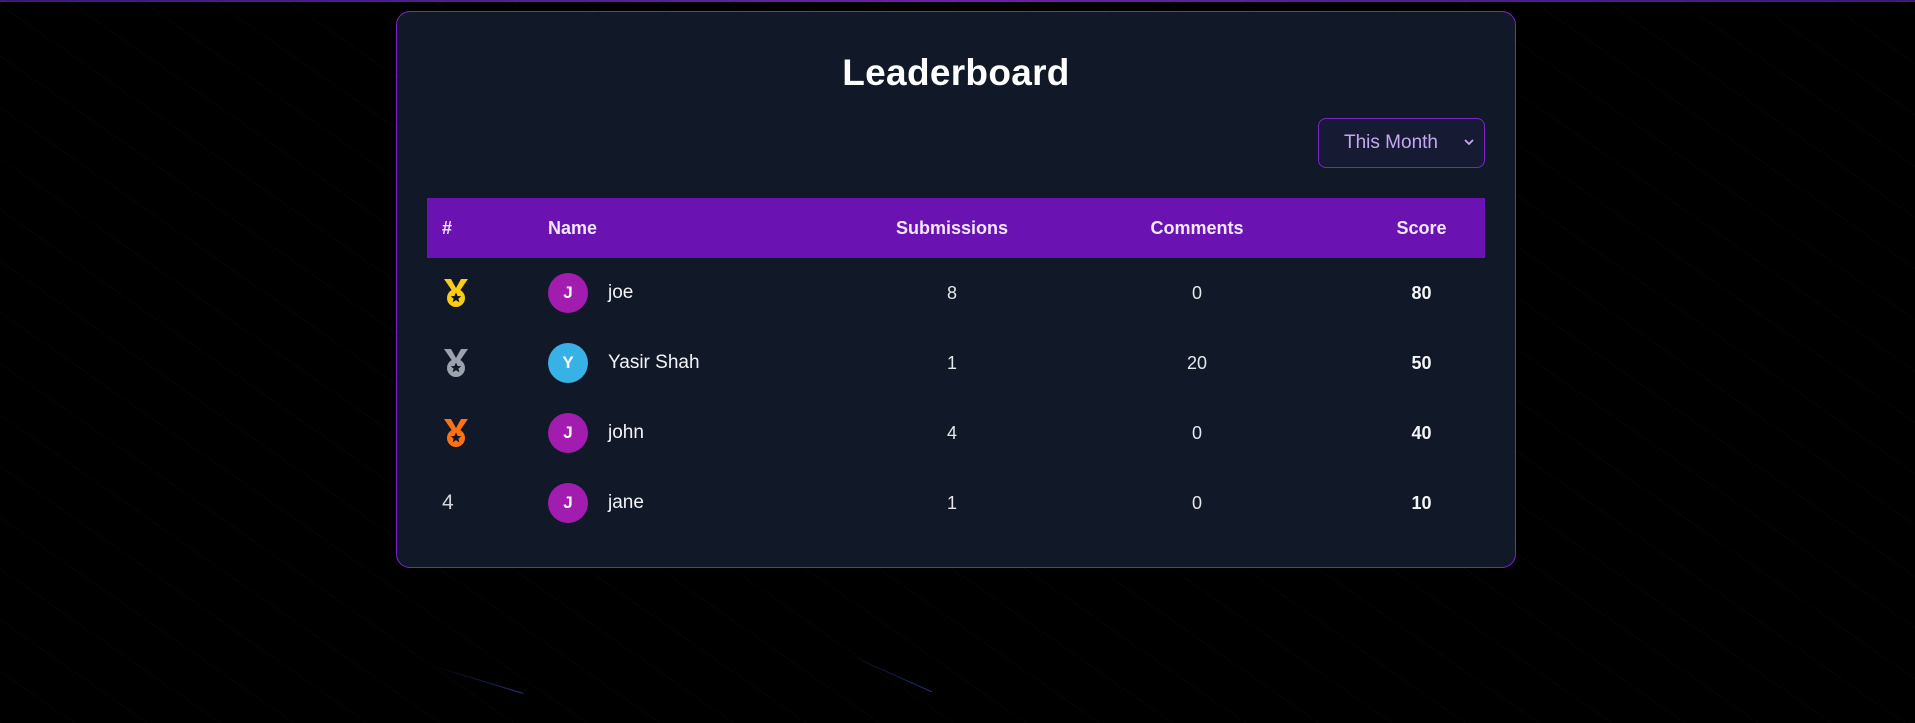 The height and width of the screenshot is (723, 1915). Describe the element at coordinates (487, 503) in the screenshot. I see `rank-cell: 4` at that location.